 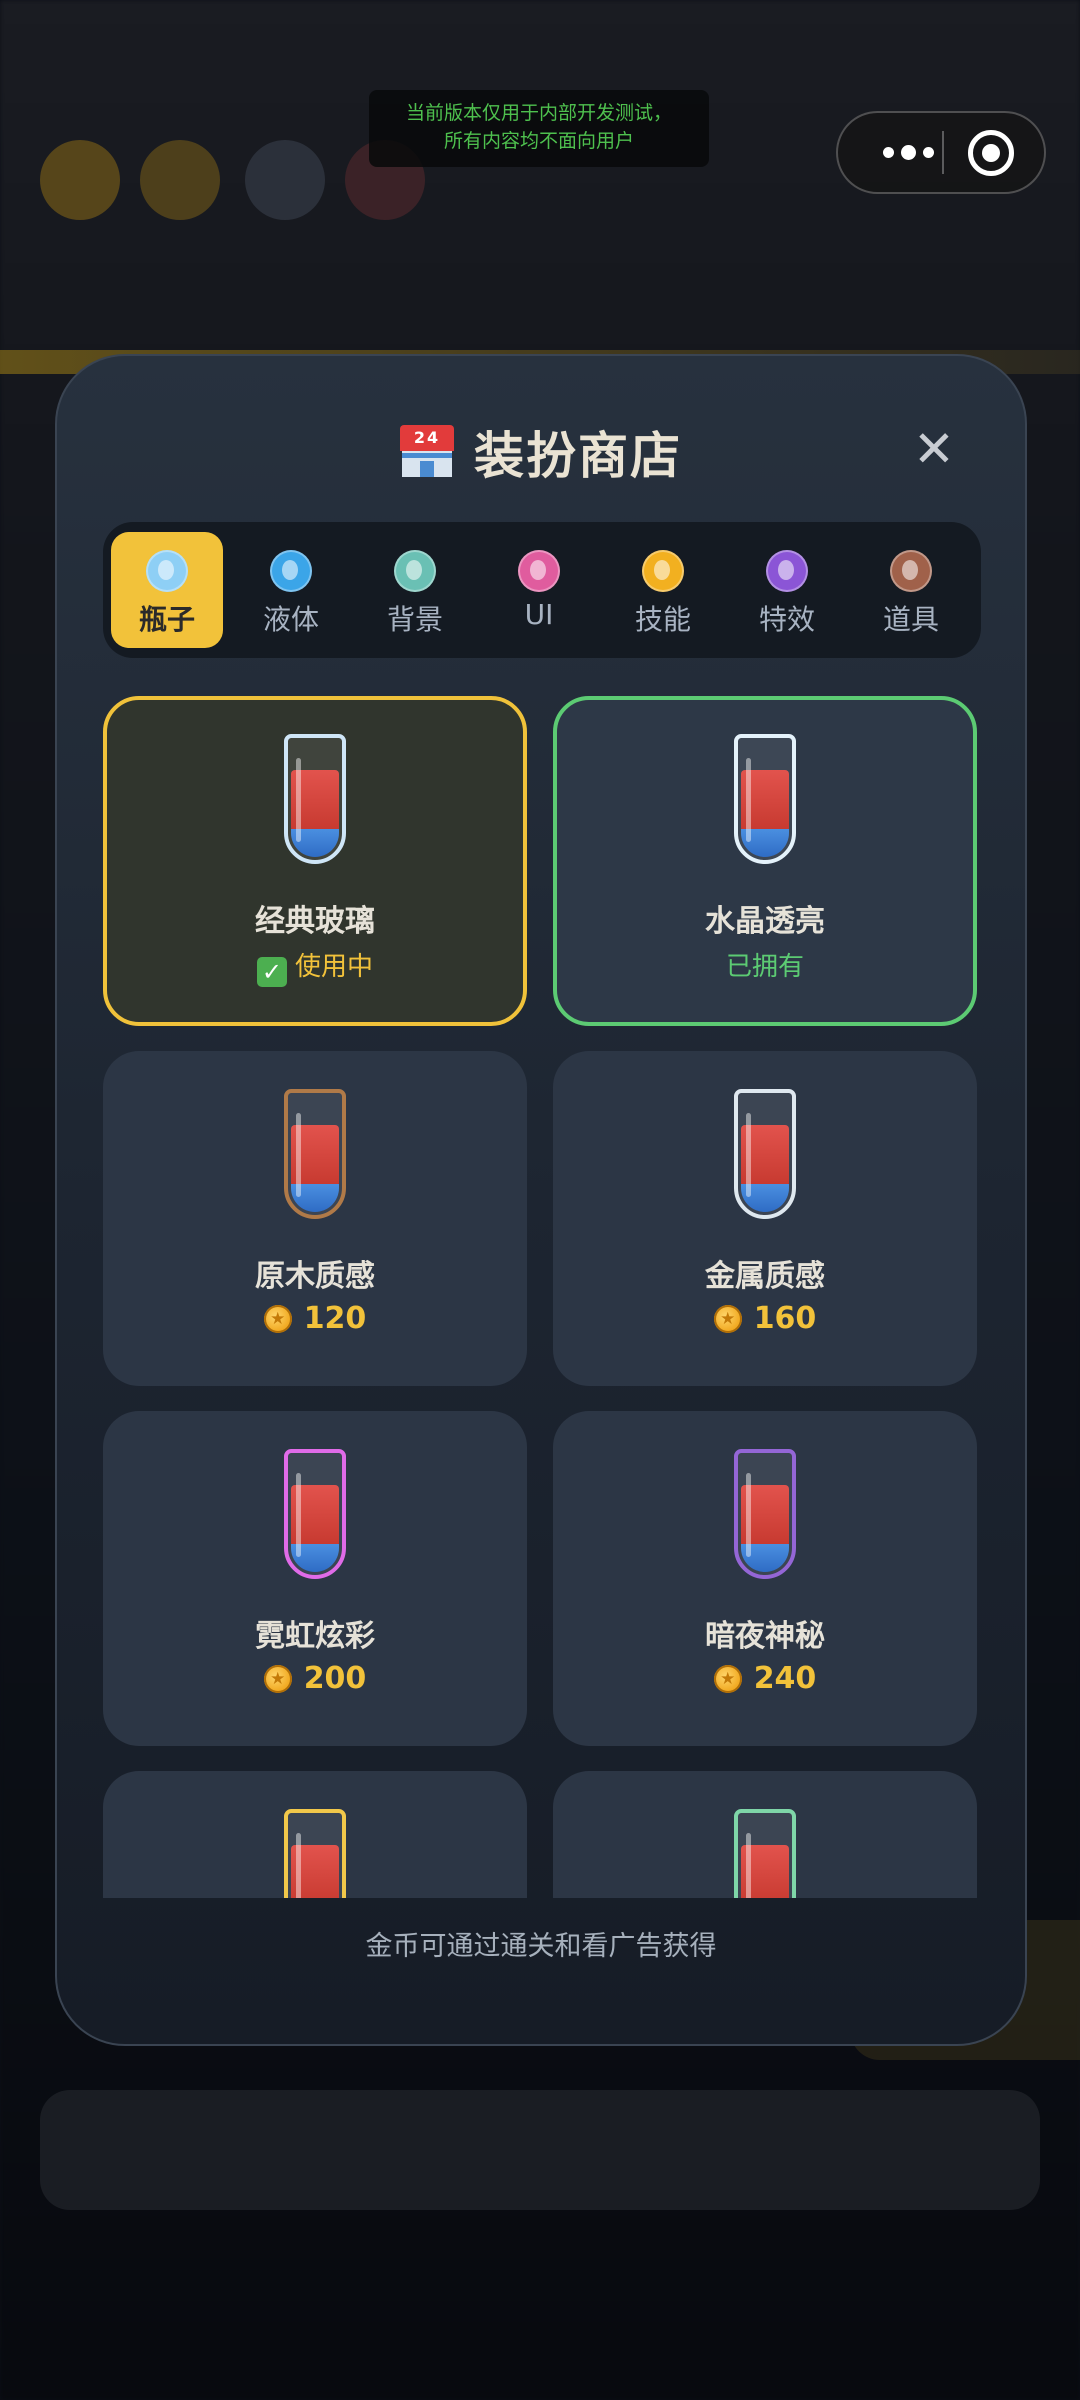 I want to click on tab-0: 瓶子, so click(x=167, y=590).